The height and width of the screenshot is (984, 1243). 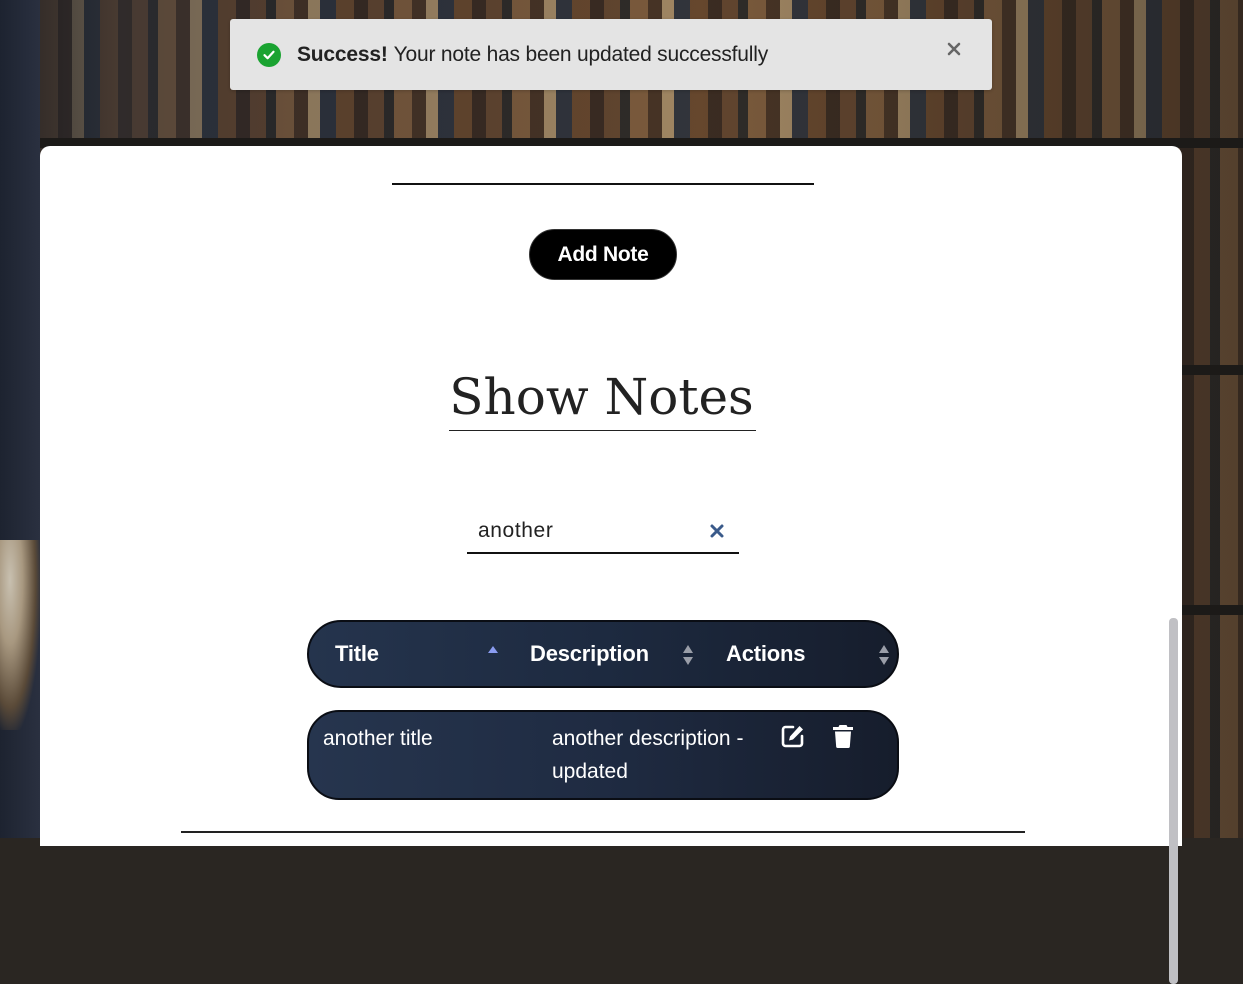 I want to click on sort-ascending-icon, so click(x=493, y=655).